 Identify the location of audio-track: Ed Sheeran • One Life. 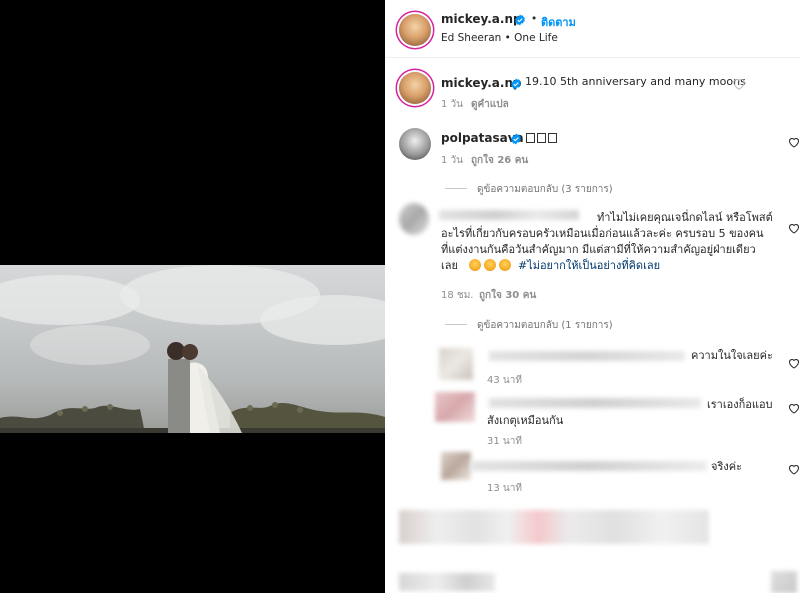
(499, 38).